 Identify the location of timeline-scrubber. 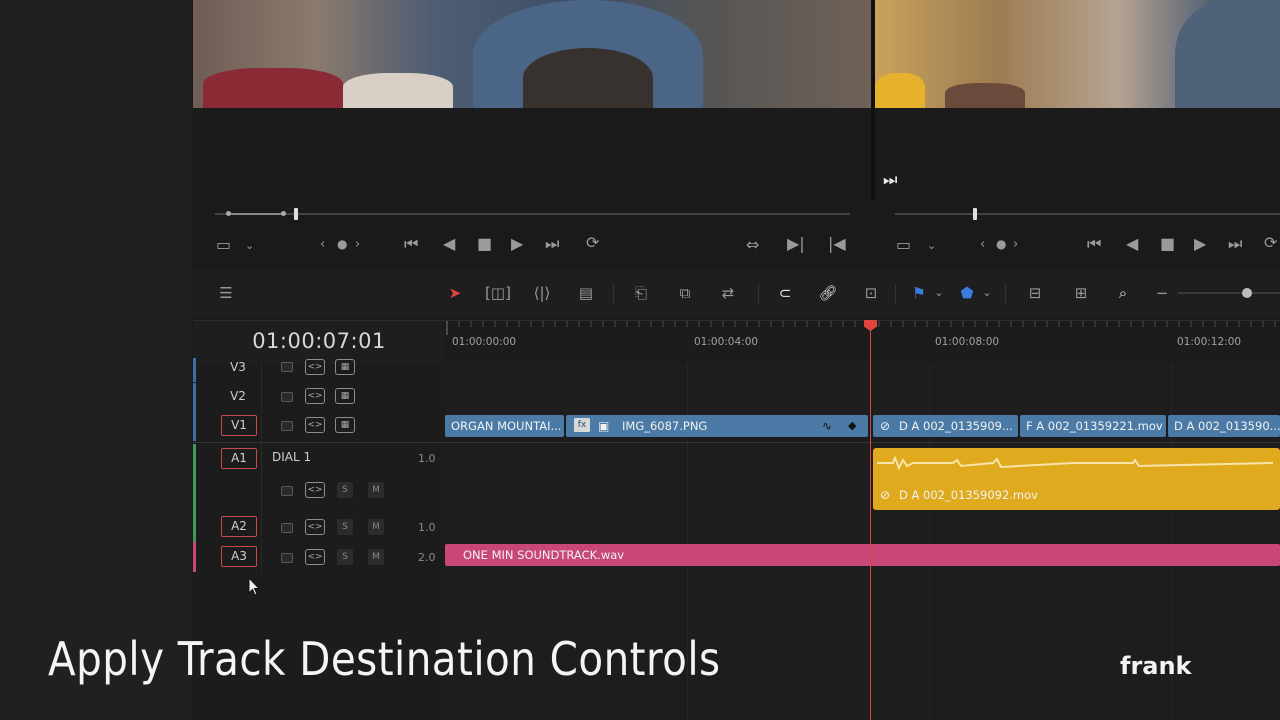
(1087, 214).